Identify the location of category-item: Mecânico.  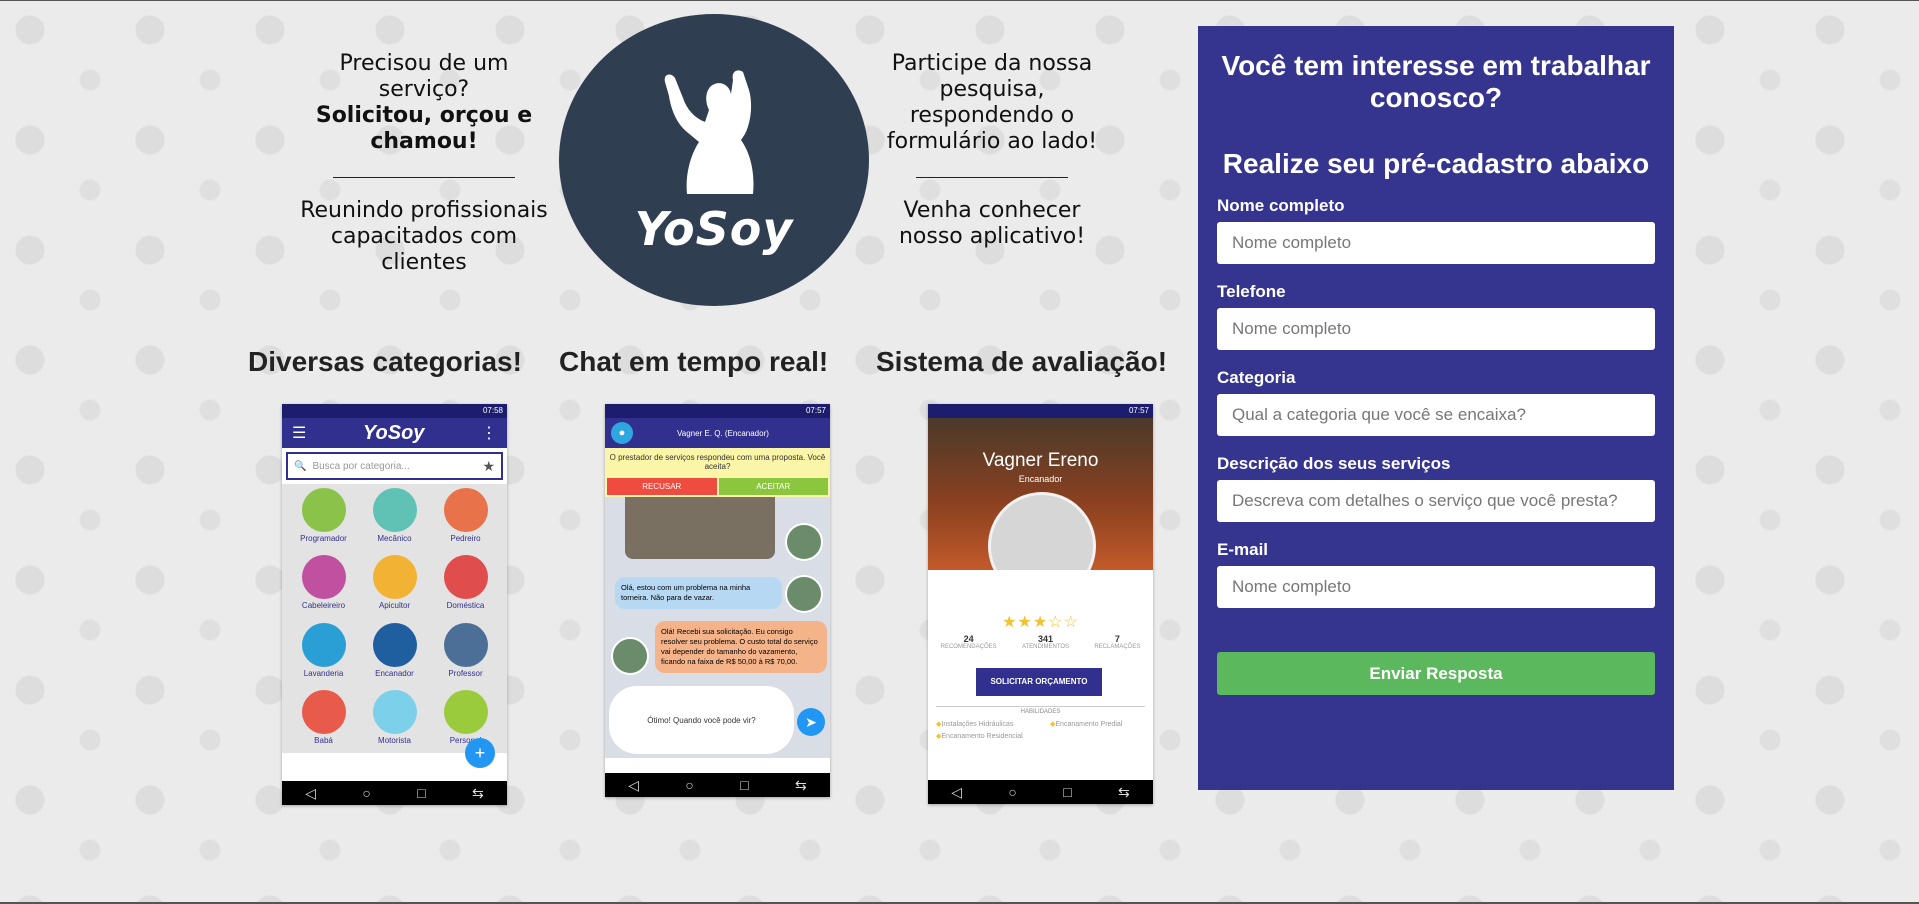
(394, 519).